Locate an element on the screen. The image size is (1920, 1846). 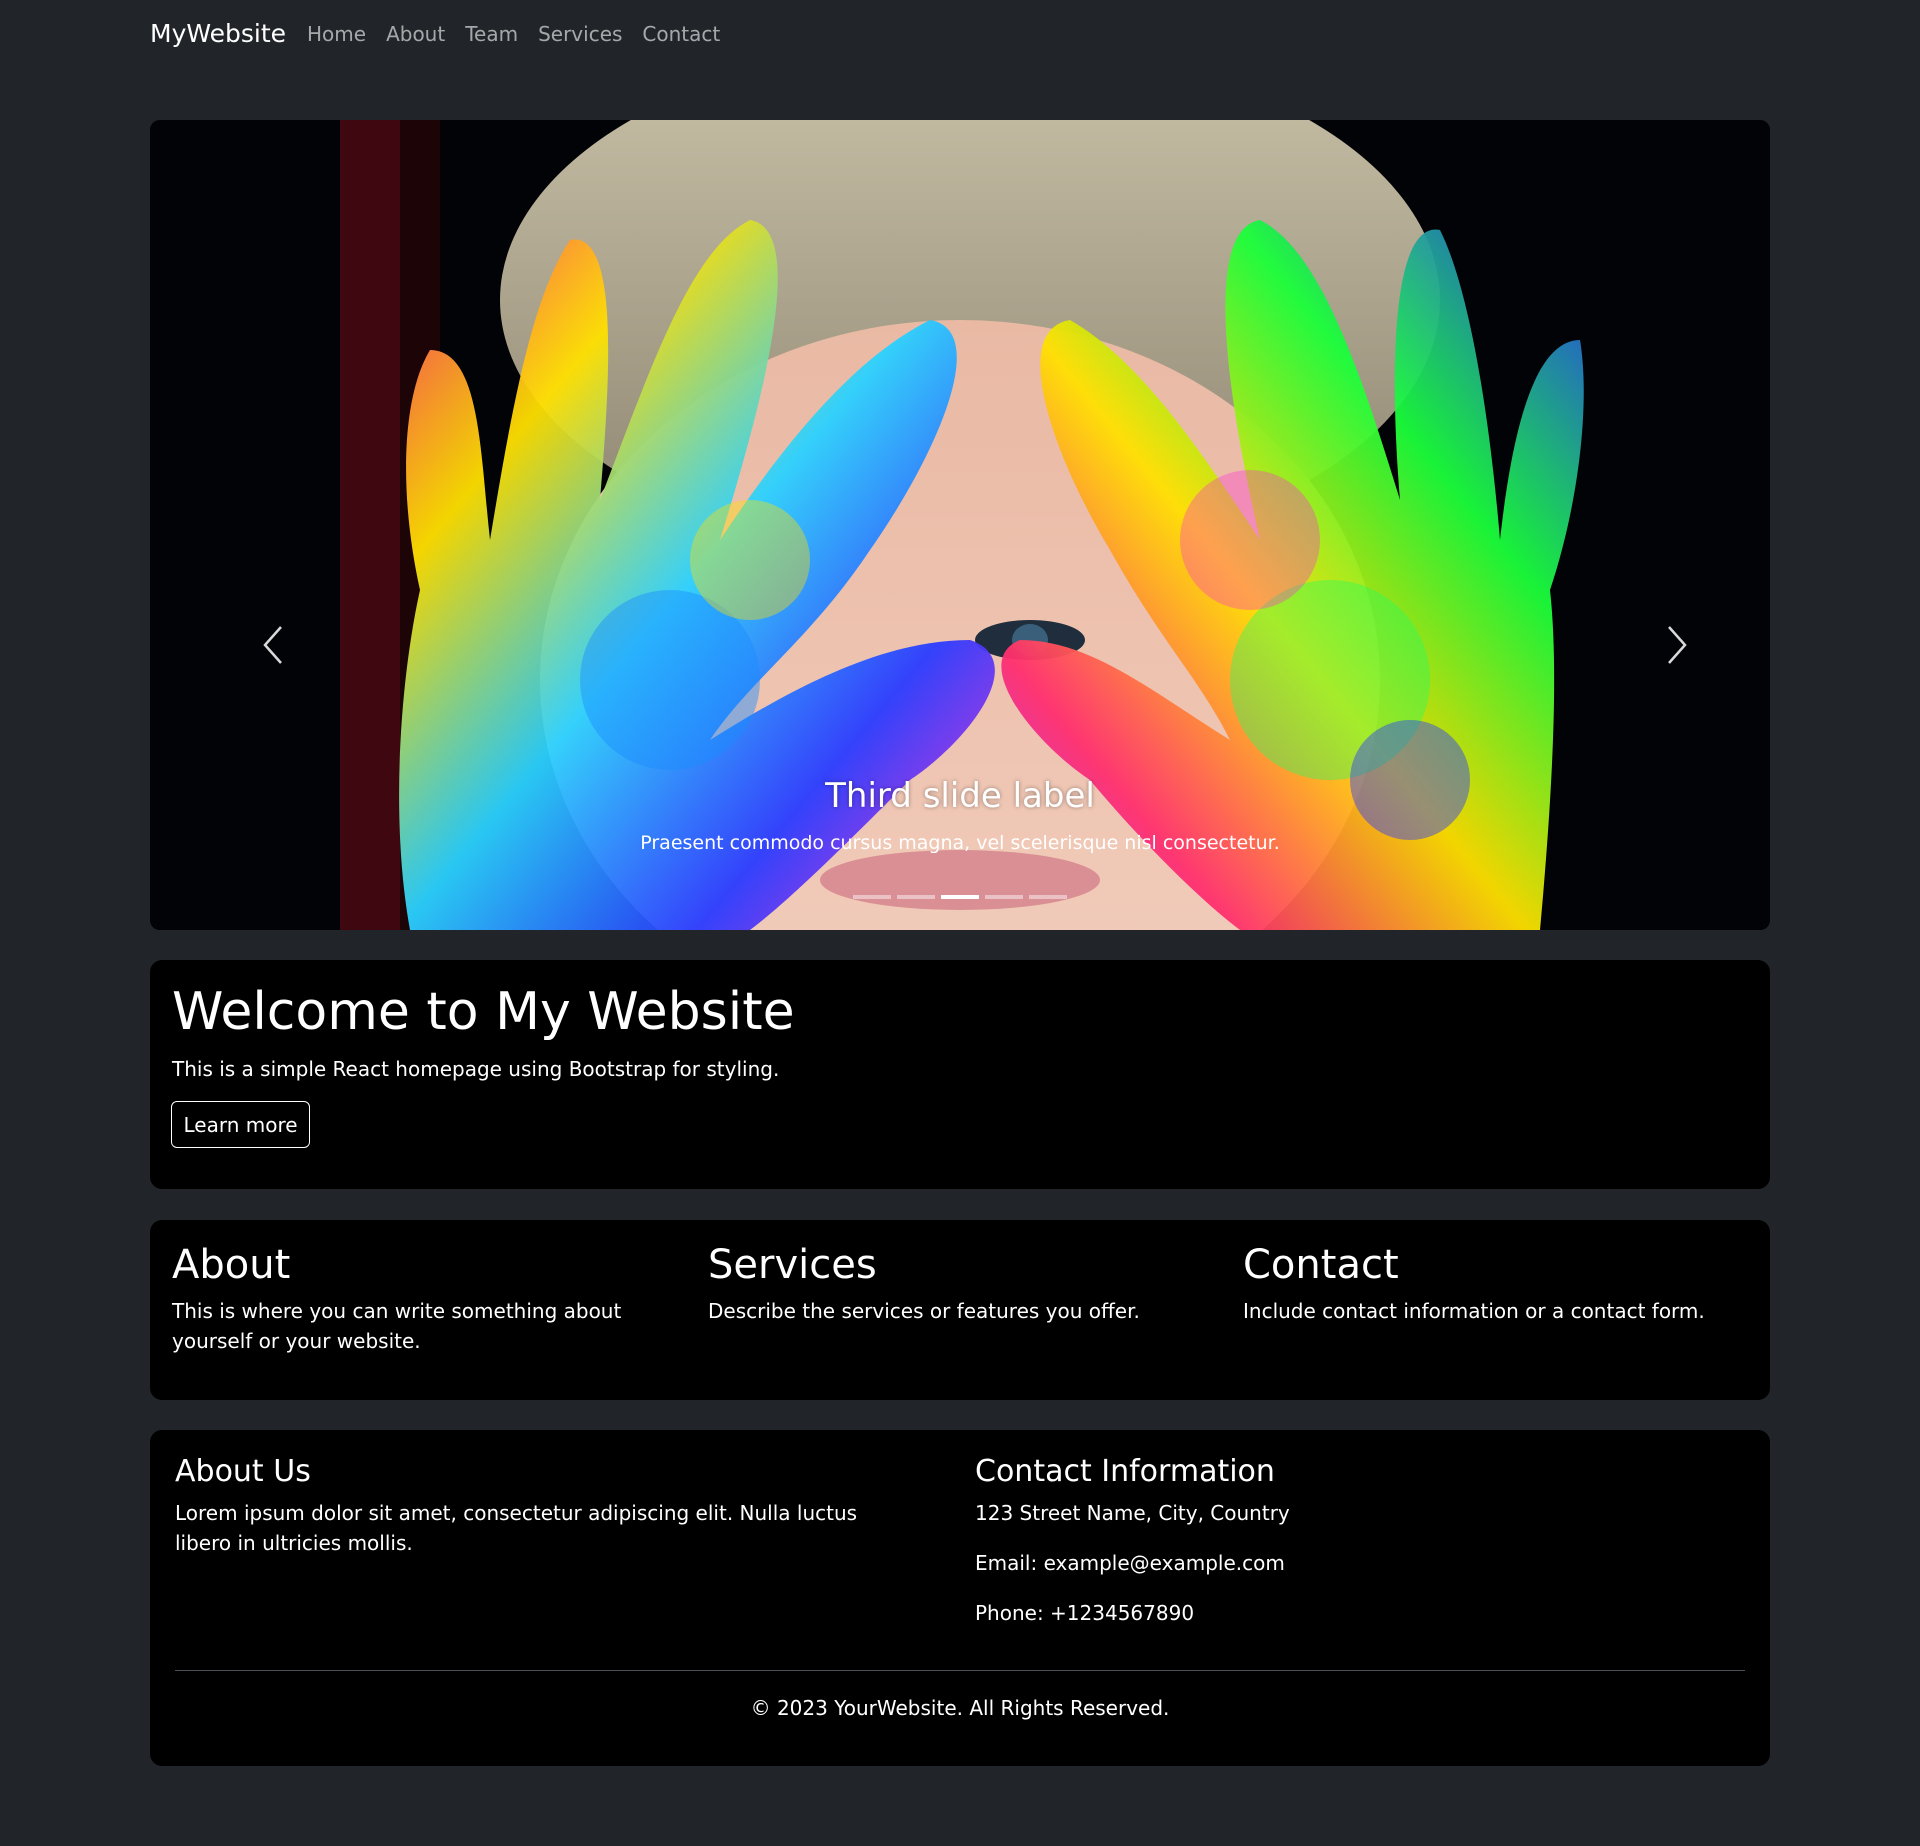
feature-about-title: About is located at coordinates (231, 1265).